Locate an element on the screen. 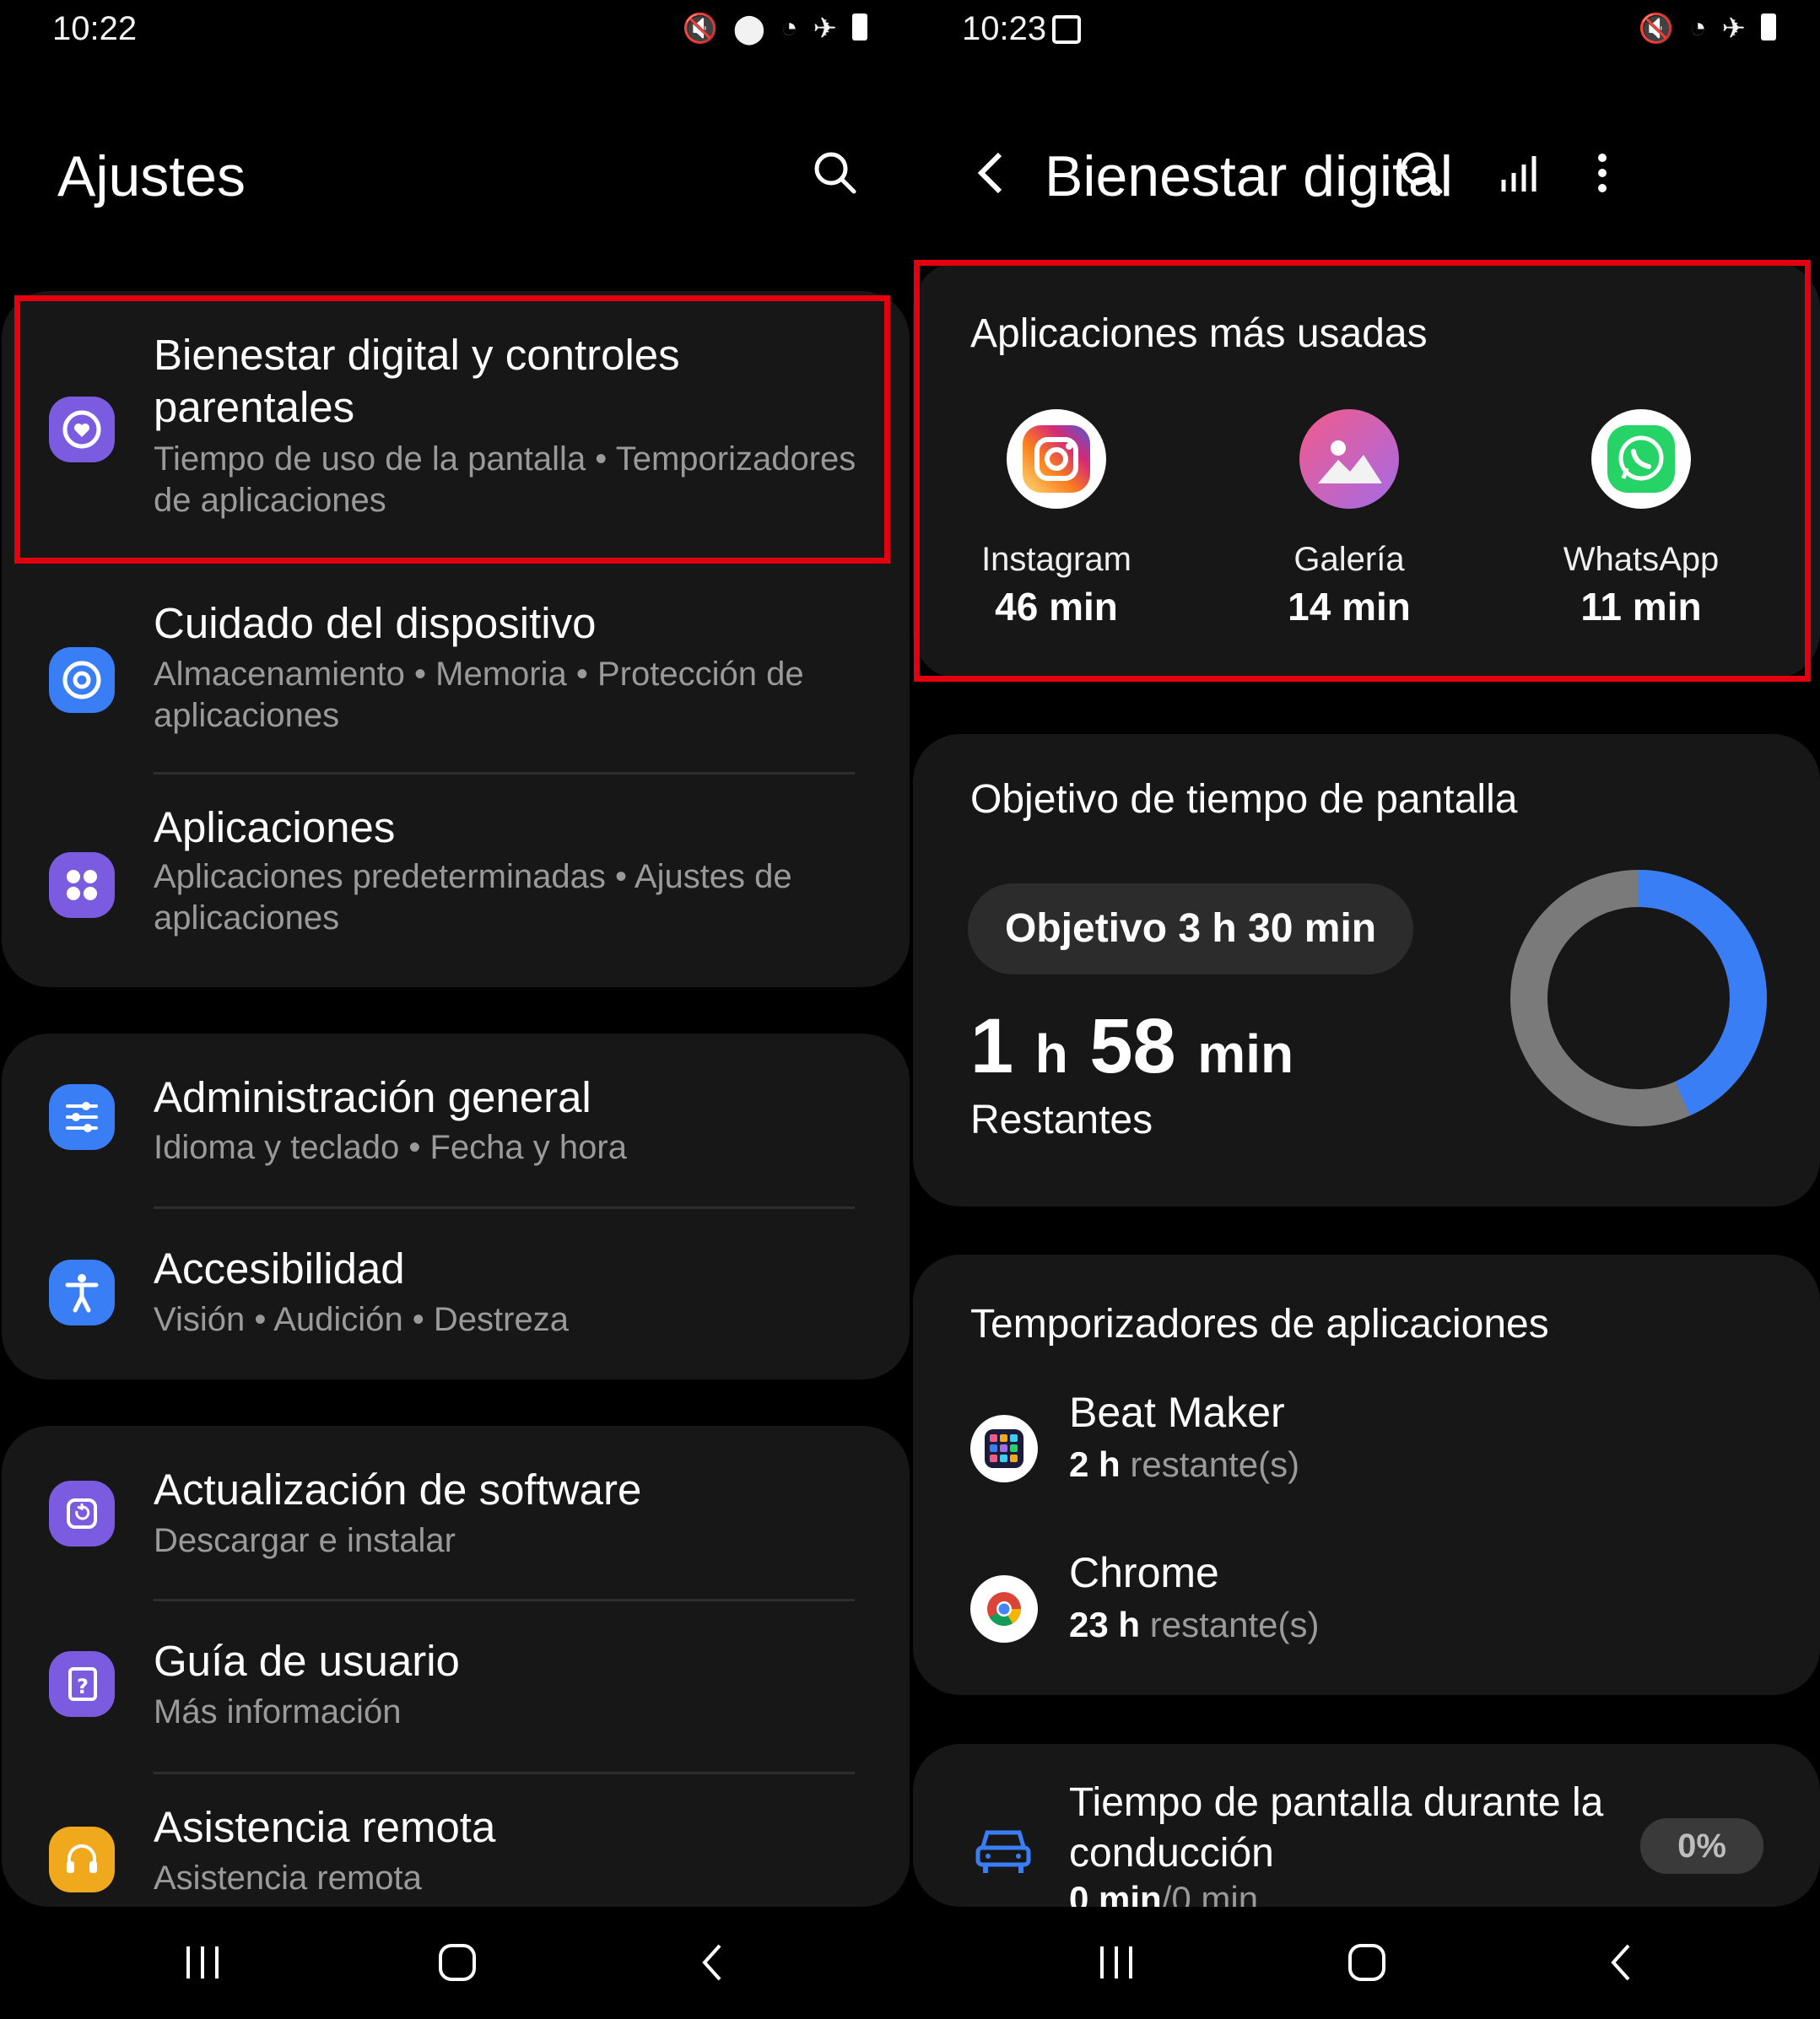 The width and height of the screenshot is (1820, 2019). remaining-label: Restantes is located at coordinates (1061, 1120).